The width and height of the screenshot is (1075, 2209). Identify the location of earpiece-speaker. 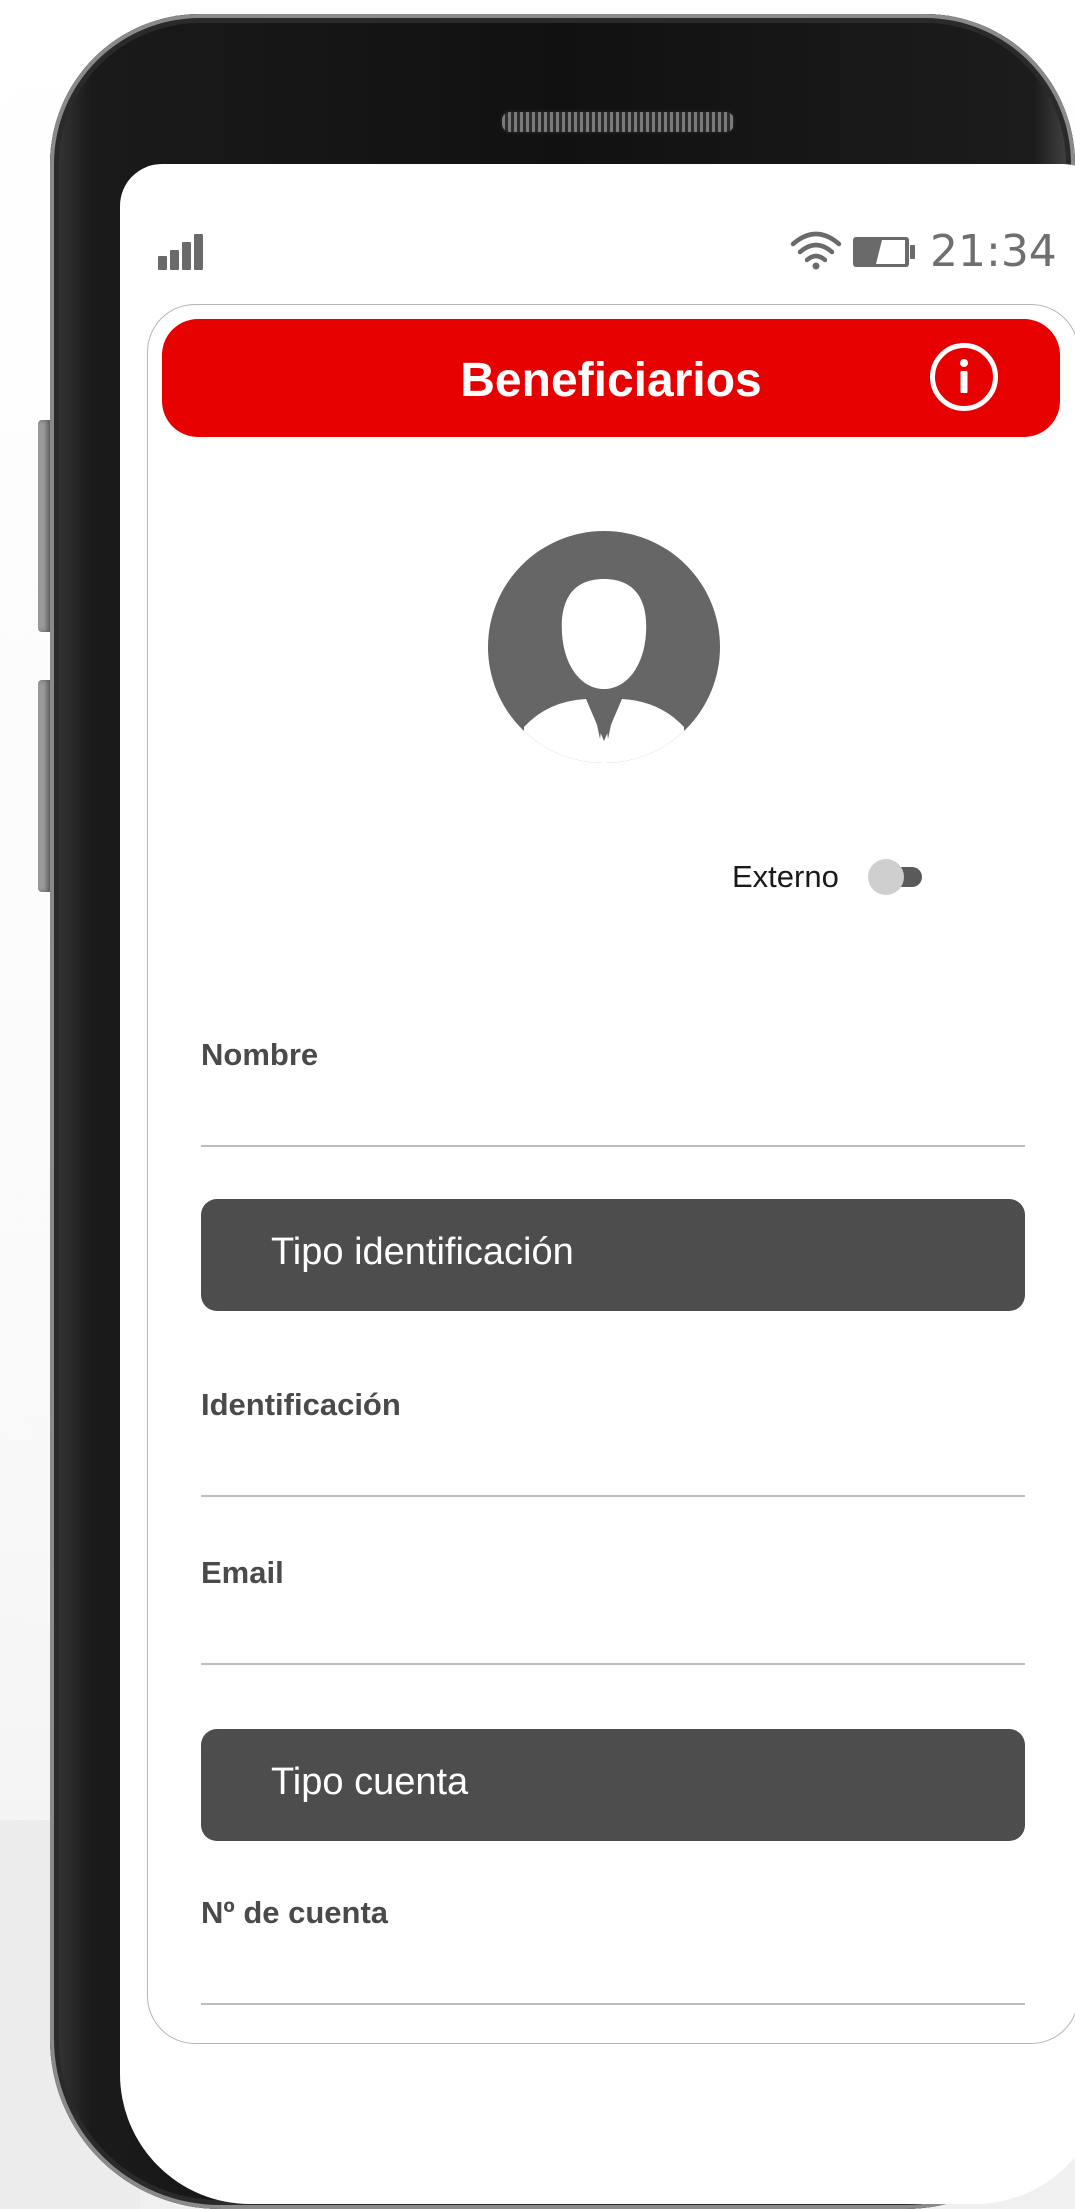
(618, 122).